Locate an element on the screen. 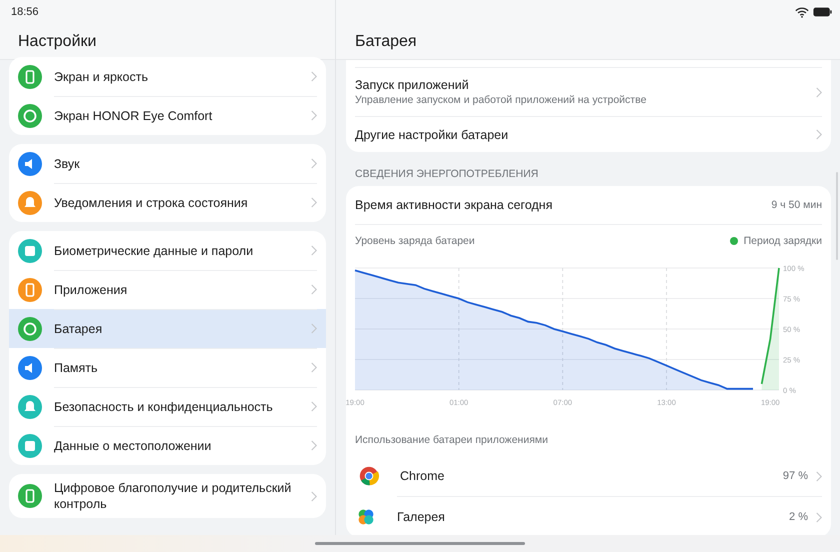 The image size is (840, 552). settings-item: Батарея is located at coordinates (167, 328).